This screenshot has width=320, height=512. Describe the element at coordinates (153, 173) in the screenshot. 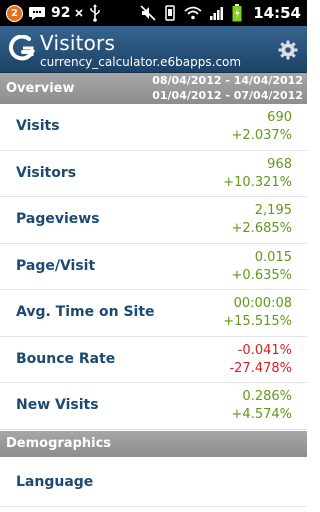

I see `metric-row-visitors: Visitors 968 +10.321%` at that location.